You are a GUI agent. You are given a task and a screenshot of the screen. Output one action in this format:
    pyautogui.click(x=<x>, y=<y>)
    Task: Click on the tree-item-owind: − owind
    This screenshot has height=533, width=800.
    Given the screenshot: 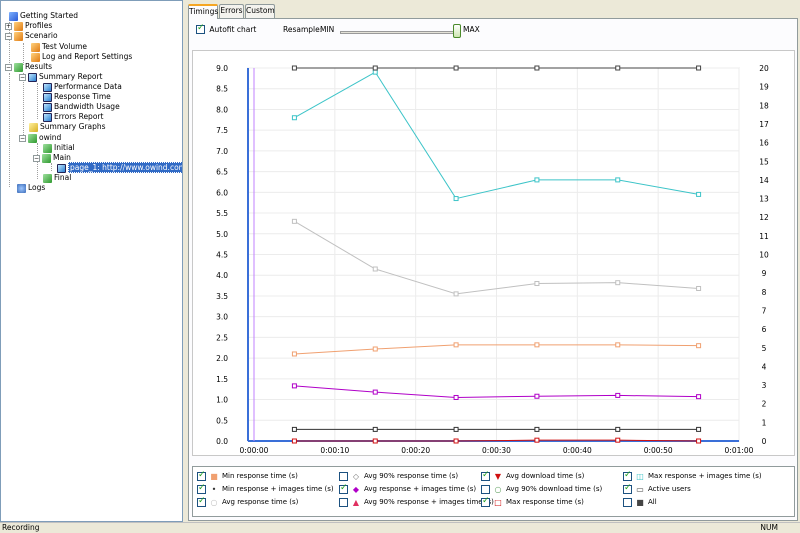 What is the action you would take?
    pyautogui.click(x=40, y=138)
    